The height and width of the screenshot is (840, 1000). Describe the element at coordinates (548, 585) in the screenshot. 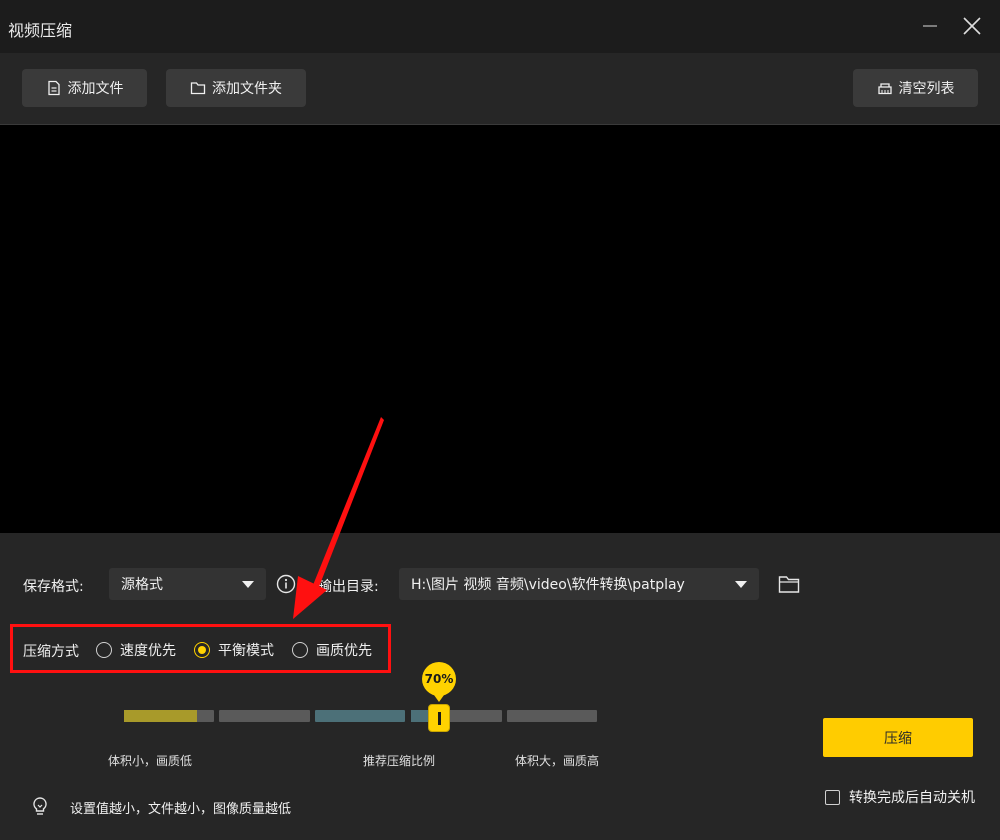

I see `output-dir-value: H:\图片 视频 音频\video\软件转换\patplay` at that location.